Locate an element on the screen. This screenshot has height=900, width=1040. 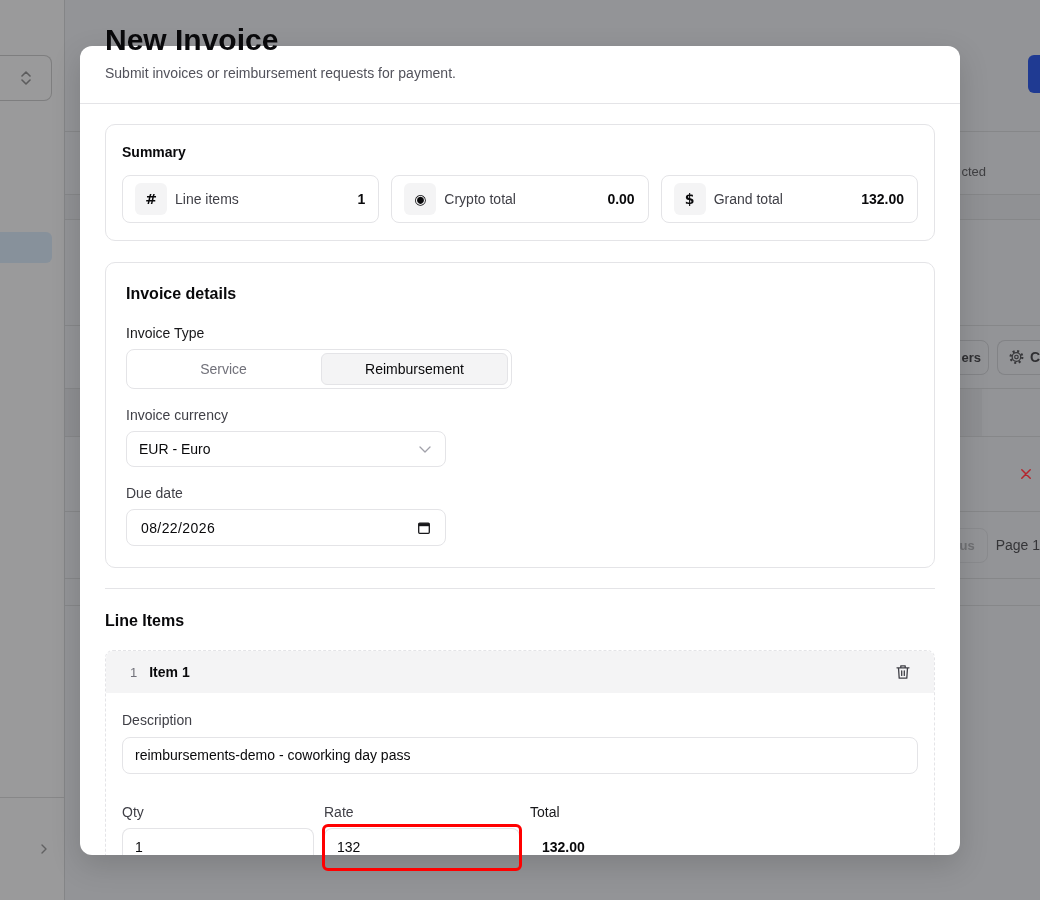
chevron-down-icon is located at coordinates (425, 449).